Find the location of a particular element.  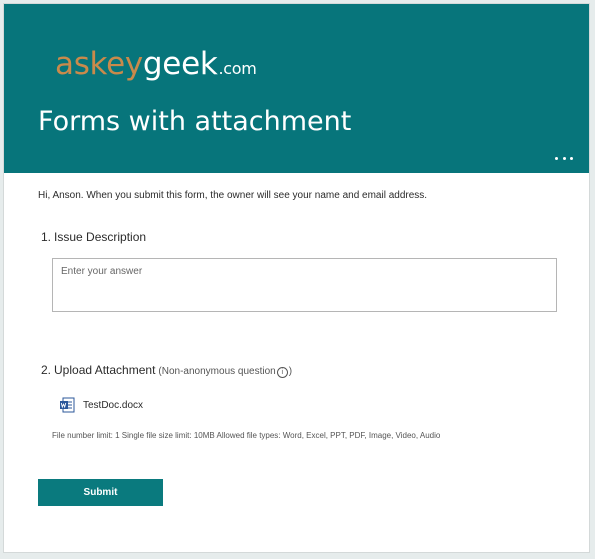

question-2-label: Upload Attachment is located at coordinates (105, 370).